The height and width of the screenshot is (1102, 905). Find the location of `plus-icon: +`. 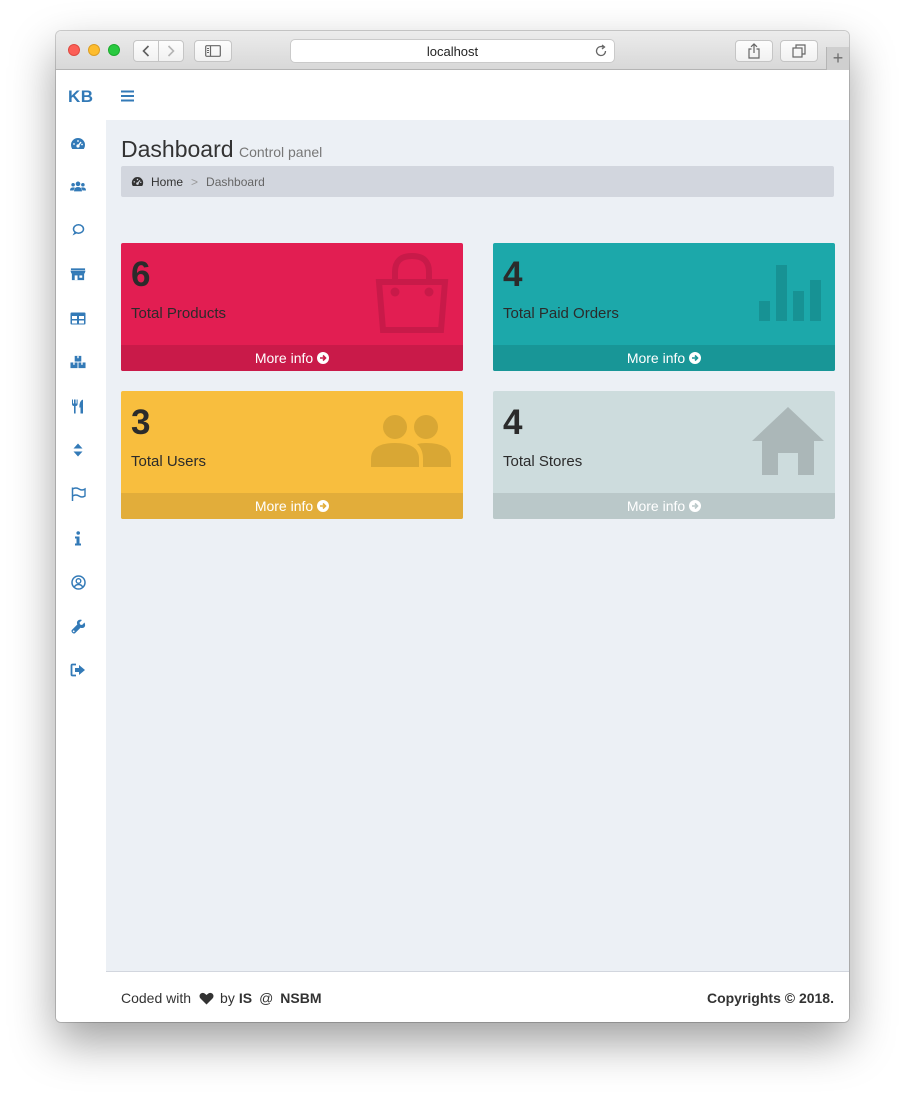

plus-icon: + is located at coordinates (838, 58).